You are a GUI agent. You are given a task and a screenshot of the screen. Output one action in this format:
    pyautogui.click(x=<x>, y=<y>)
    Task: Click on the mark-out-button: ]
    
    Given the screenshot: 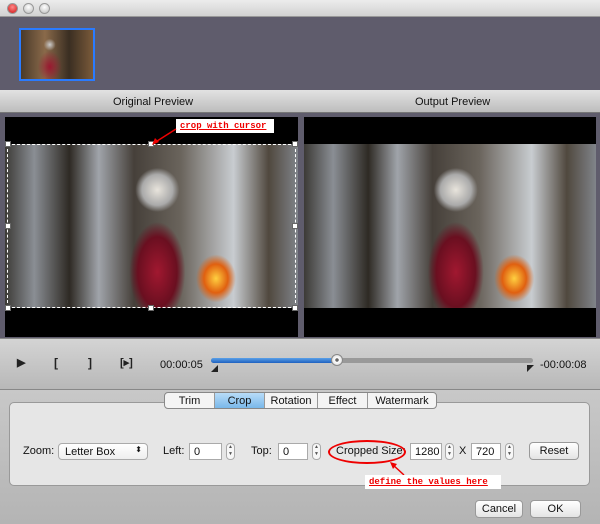 What is the action you would take?
    pyautogui.click(x=90, y=363)
    